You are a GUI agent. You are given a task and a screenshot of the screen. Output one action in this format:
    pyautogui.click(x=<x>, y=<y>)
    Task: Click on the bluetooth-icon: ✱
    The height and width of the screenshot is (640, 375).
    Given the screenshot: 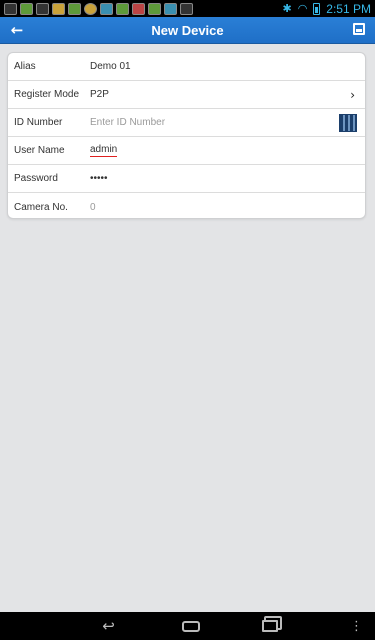 What is the action you would take?
    pyautogui.click(x=287, y=8)
    